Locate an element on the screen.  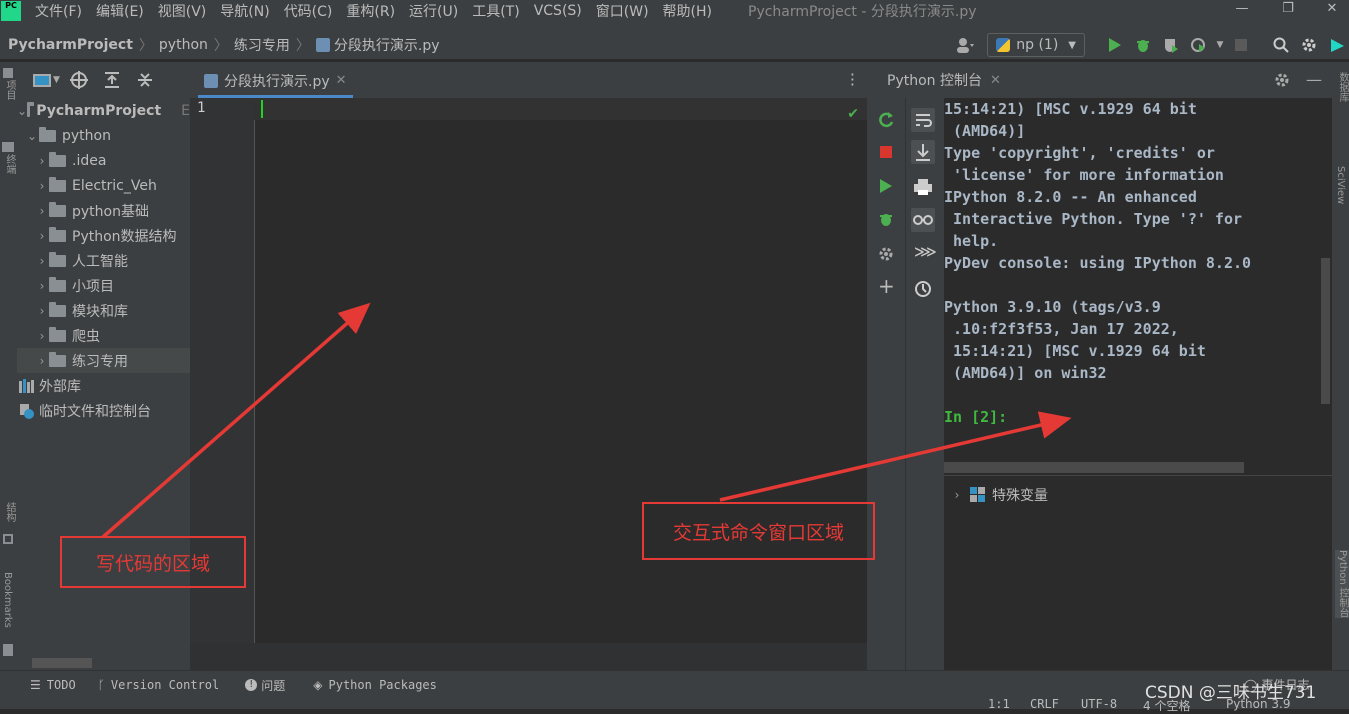
tree-folder-item: › 练习专用 is located at coordinates (103, 360).